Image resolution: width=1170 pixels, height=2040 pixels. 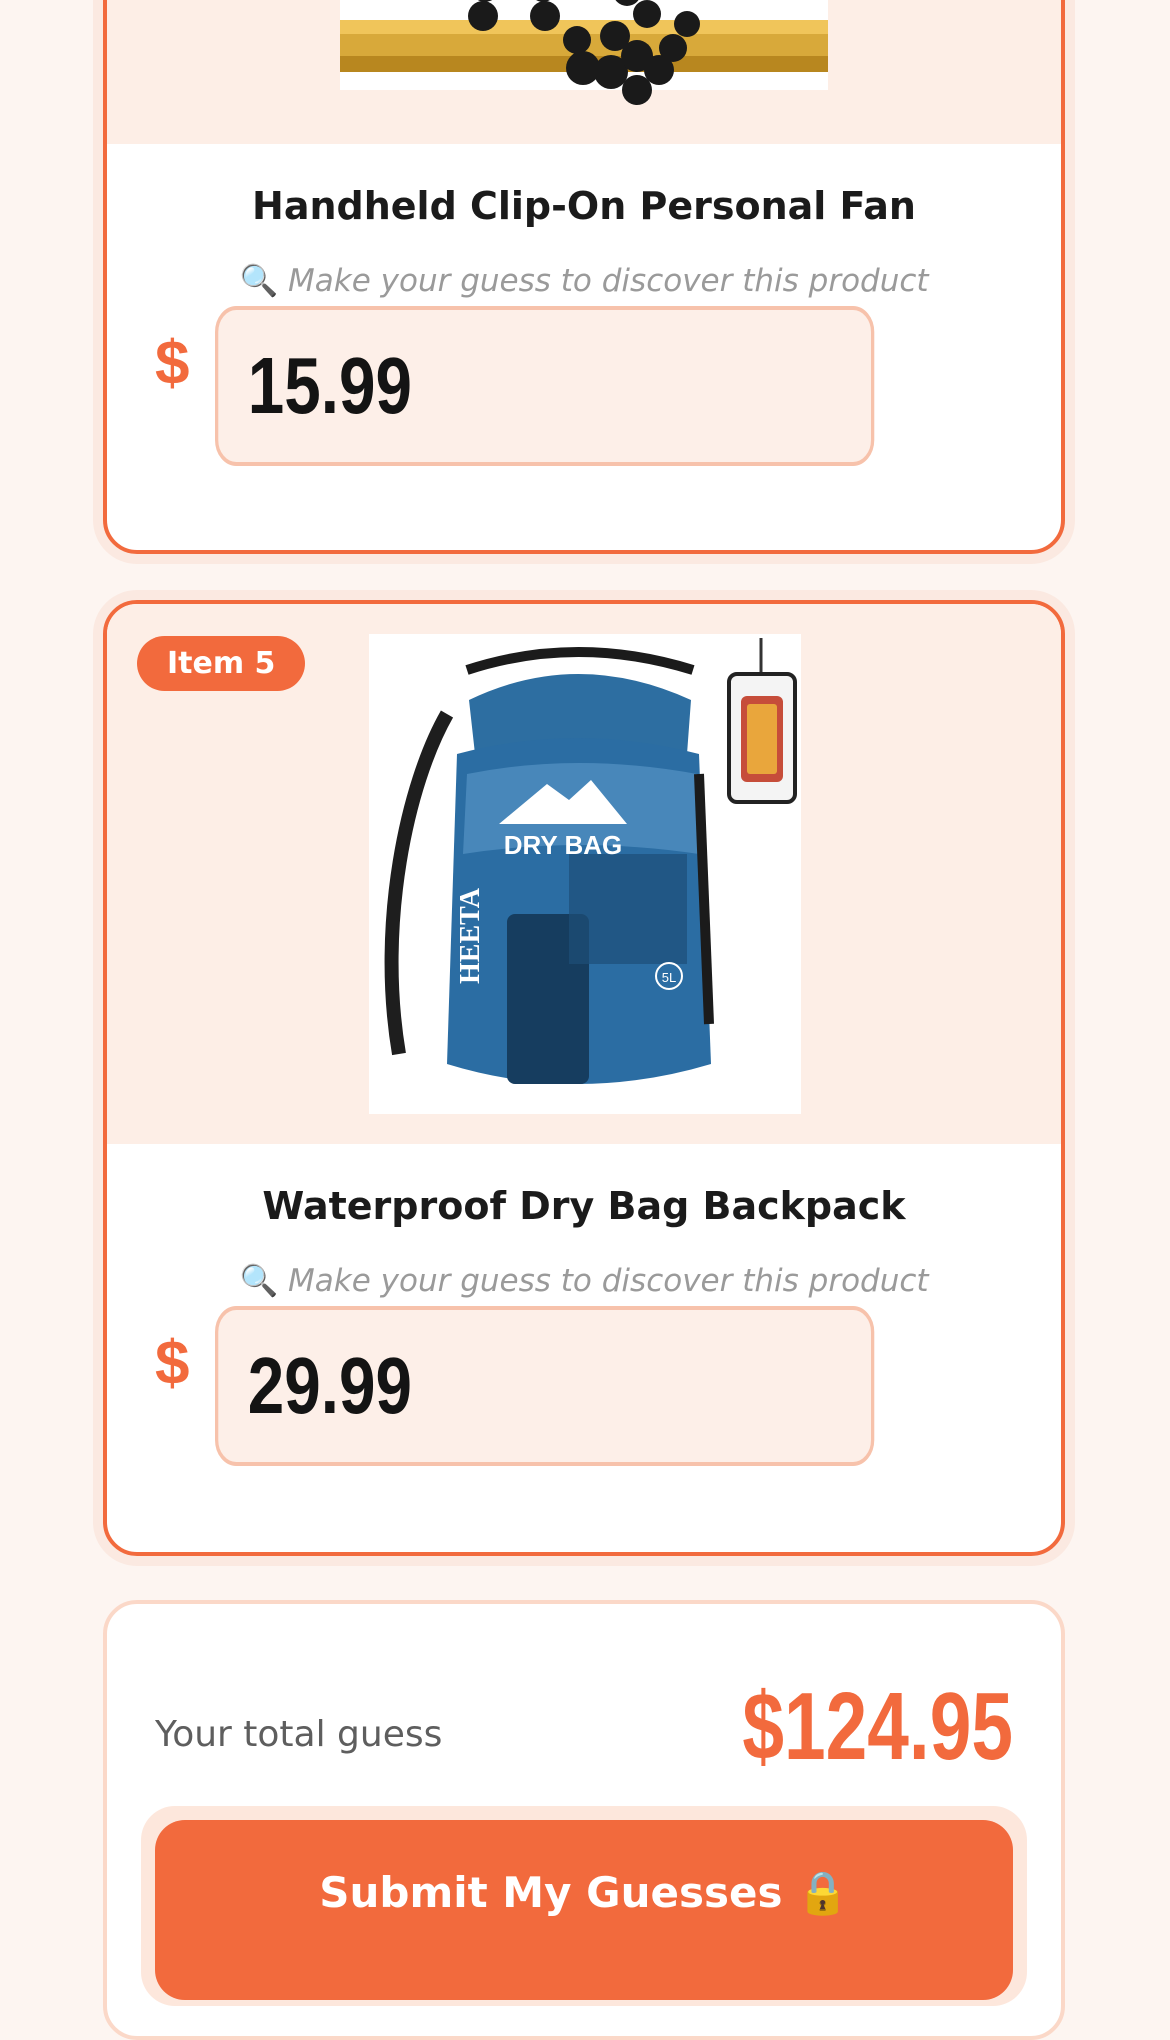 What do you see at coordinates (584, 52) in the screenshot?
I see `fan-on-gold-bar-image` at bounding box center [584, 52].